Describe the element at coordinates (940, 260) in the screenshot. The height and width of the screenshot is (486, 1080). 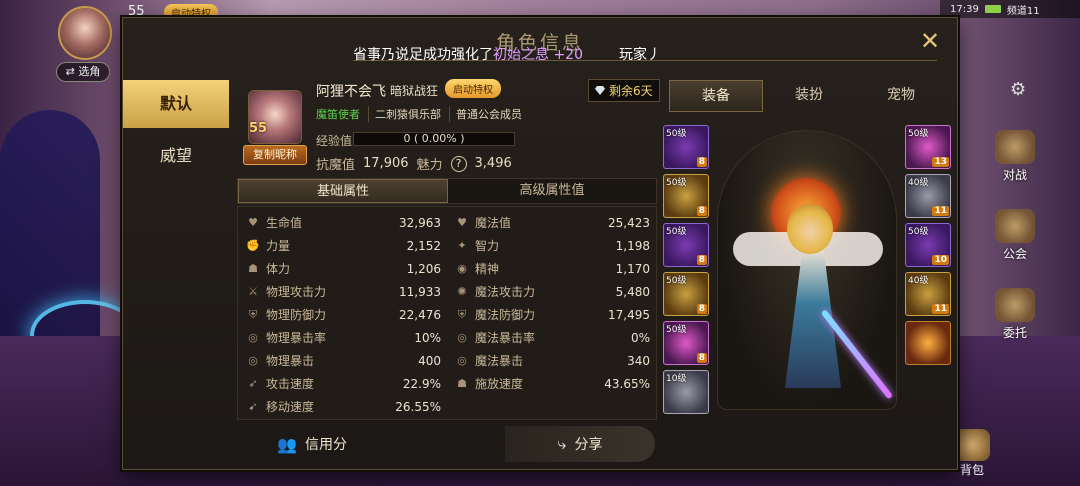
I see `enhance-badge: 10` at that location.